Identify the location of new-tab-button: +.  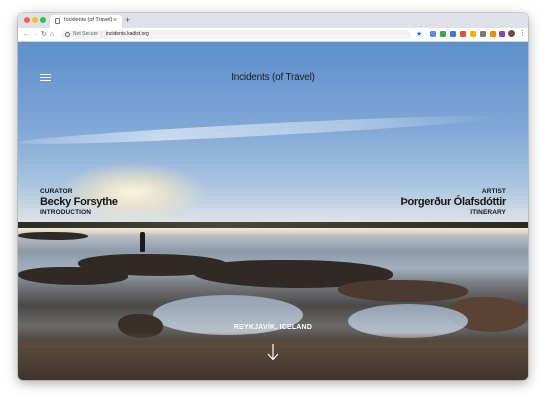
(127, 20).